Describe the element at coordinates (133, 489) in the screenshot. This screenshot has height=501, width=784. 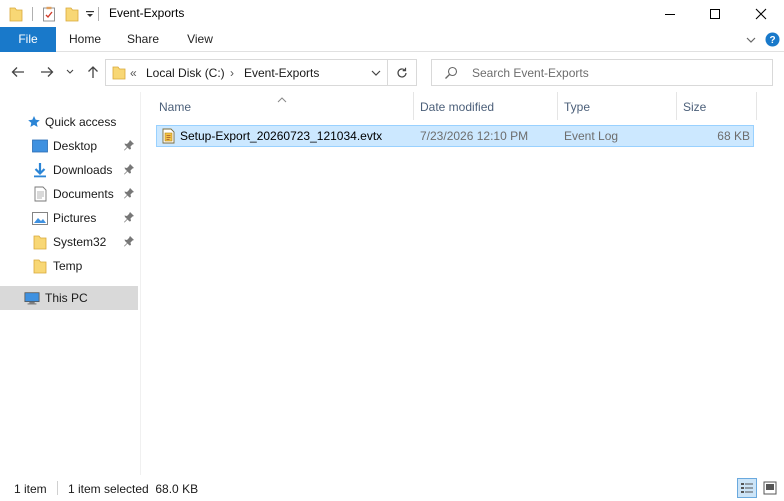
I see `selection-info: 1 item selected 68.0 KB` at that location.